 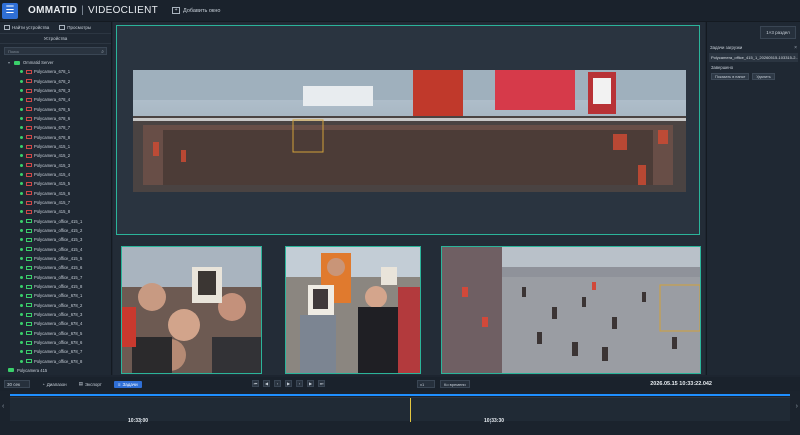 I want to click on tree-camera-item: Polycamera_office_678_8, so click(x=57, y=361).